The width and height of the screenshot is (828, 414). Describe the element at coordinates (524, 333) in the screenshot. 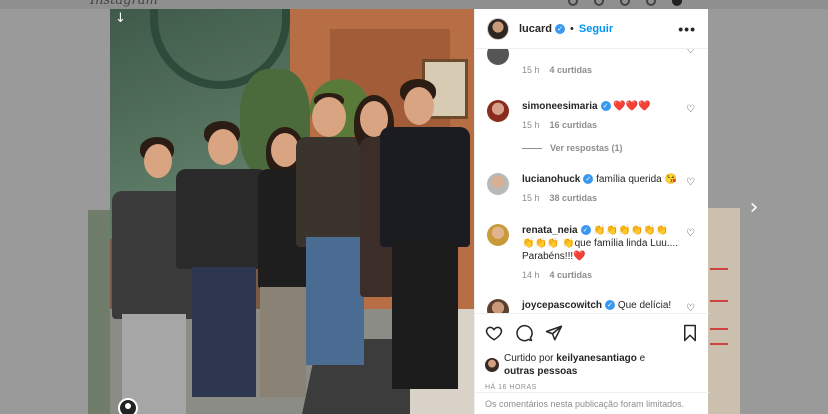

I see `comment-bubble-icon` at that location.